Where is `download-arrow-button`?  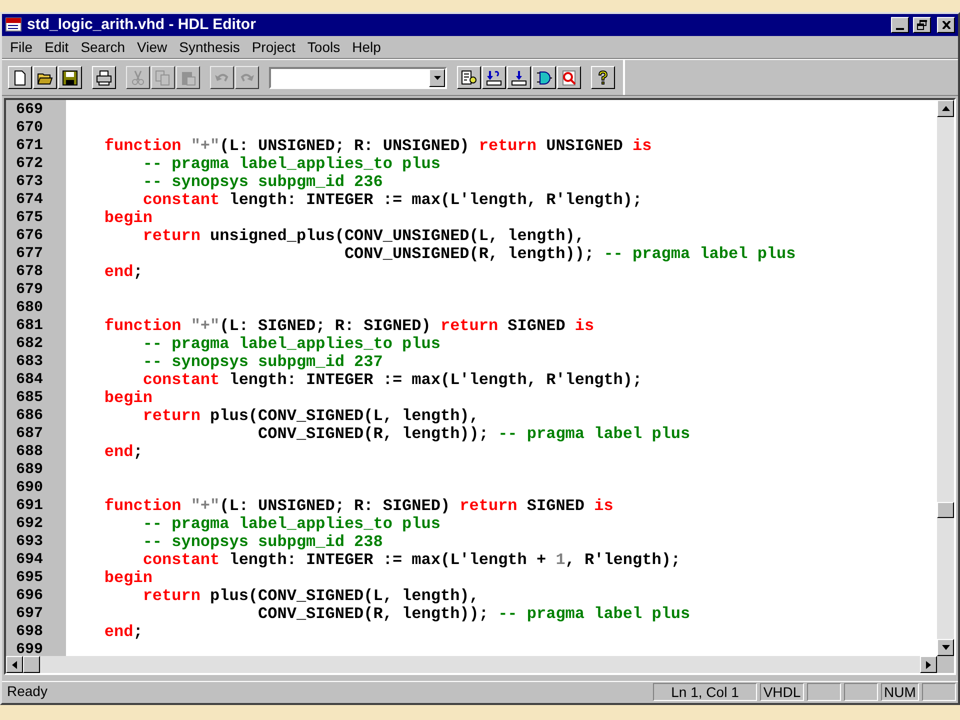 download-arrow-button is located at coordinates (519, 77).